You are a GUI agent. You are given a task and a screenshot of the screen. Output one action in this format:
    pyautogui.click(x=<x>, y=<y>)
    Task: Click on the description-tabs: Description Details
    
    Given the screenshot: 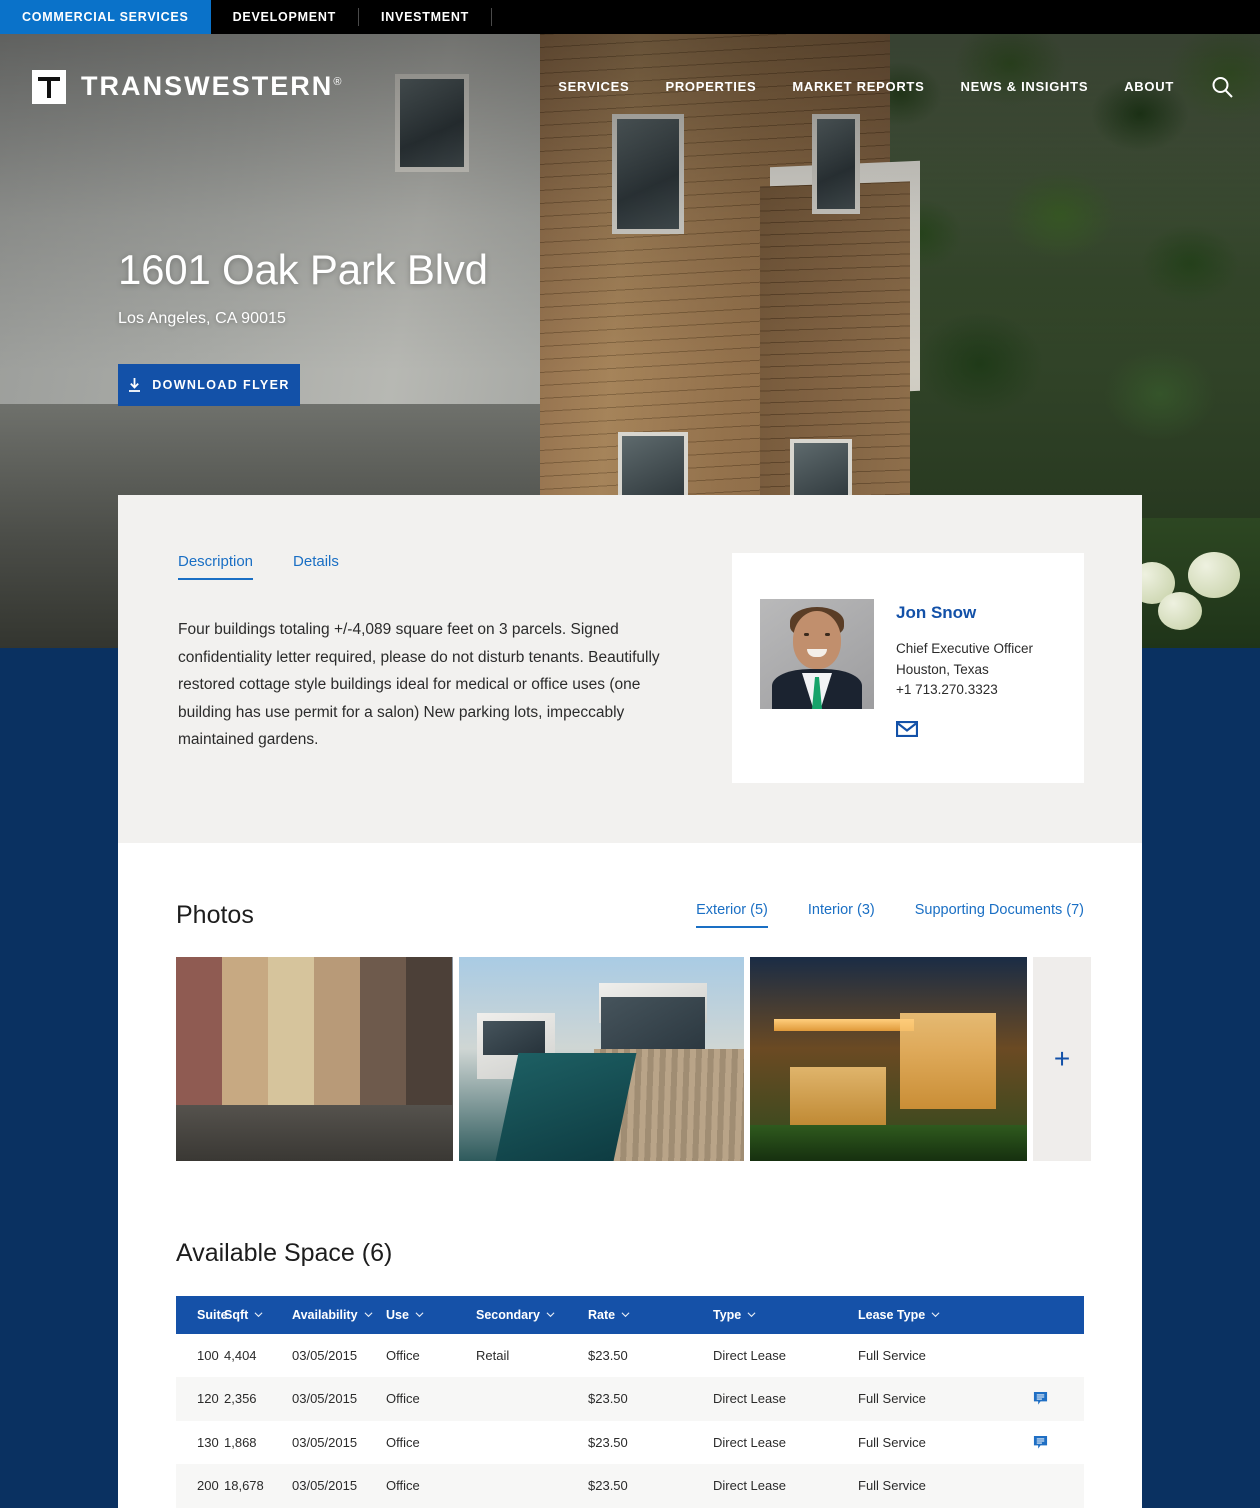 What is the action you would take?
    pyautogui.click(x=428, y=566)
    